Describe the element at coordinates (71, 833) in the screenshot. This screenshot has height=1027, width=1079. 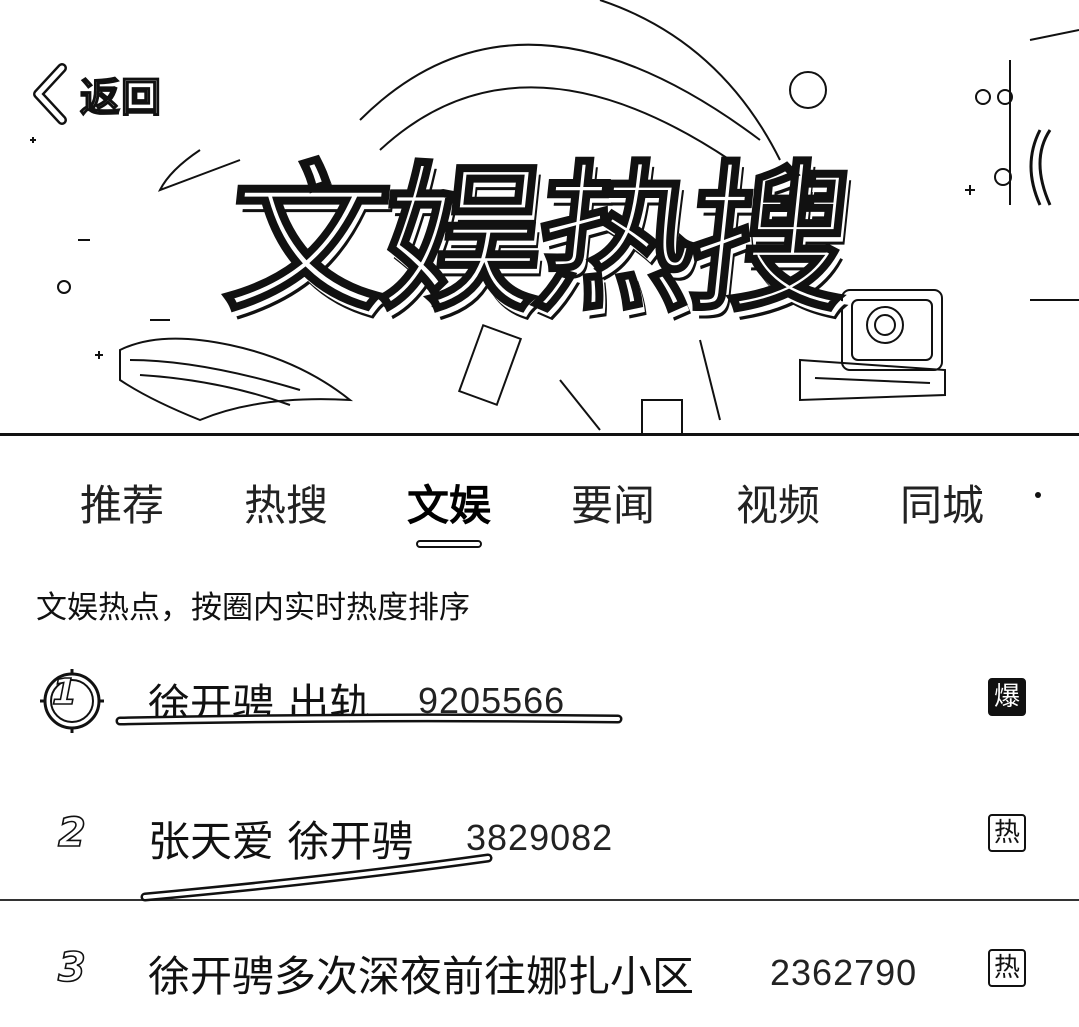
I see `rank-number: 2` at that location.